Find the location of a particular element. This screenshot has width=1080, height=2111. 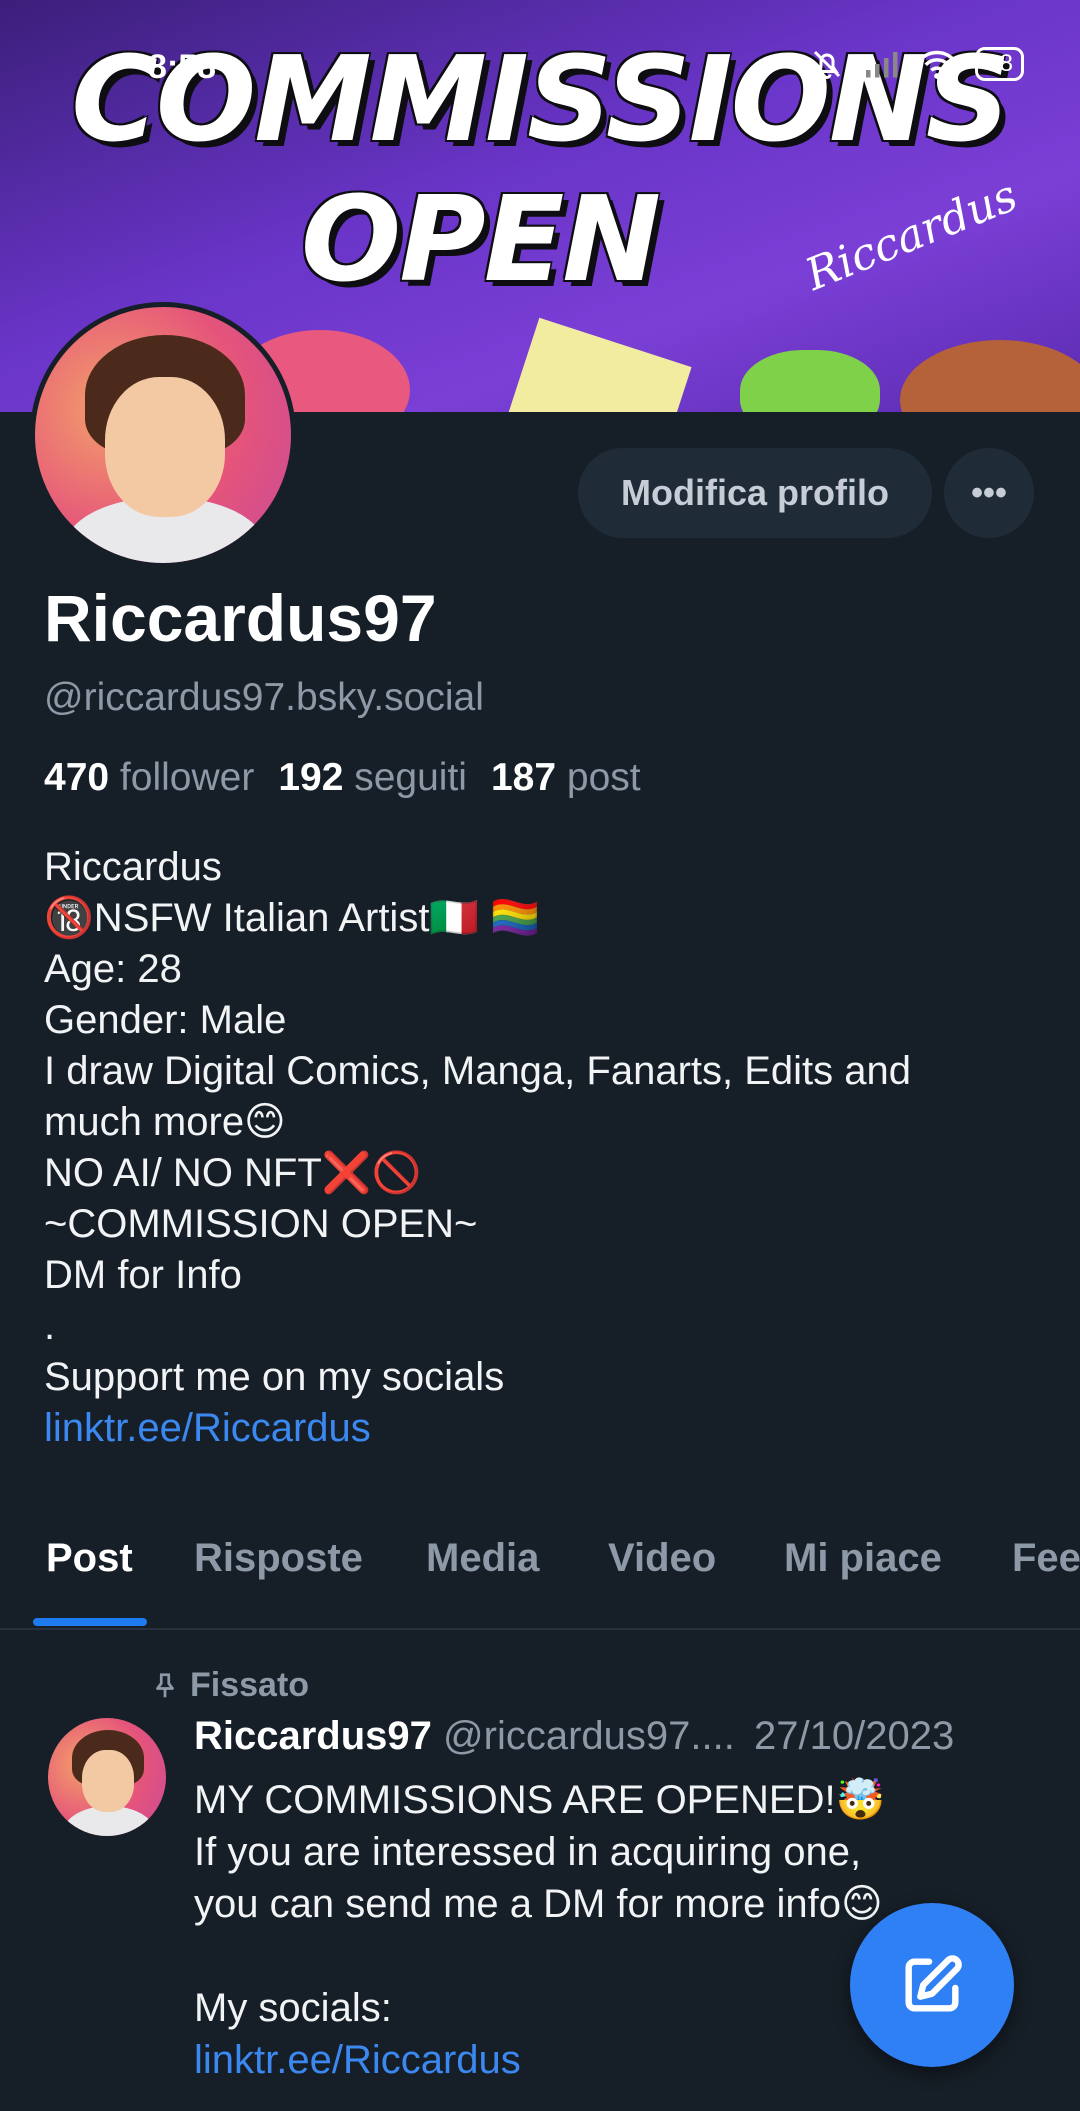

post-text-line: MY COMMISSIONS ARE OPENED!🤯 is located at coordinates (540, 1800).